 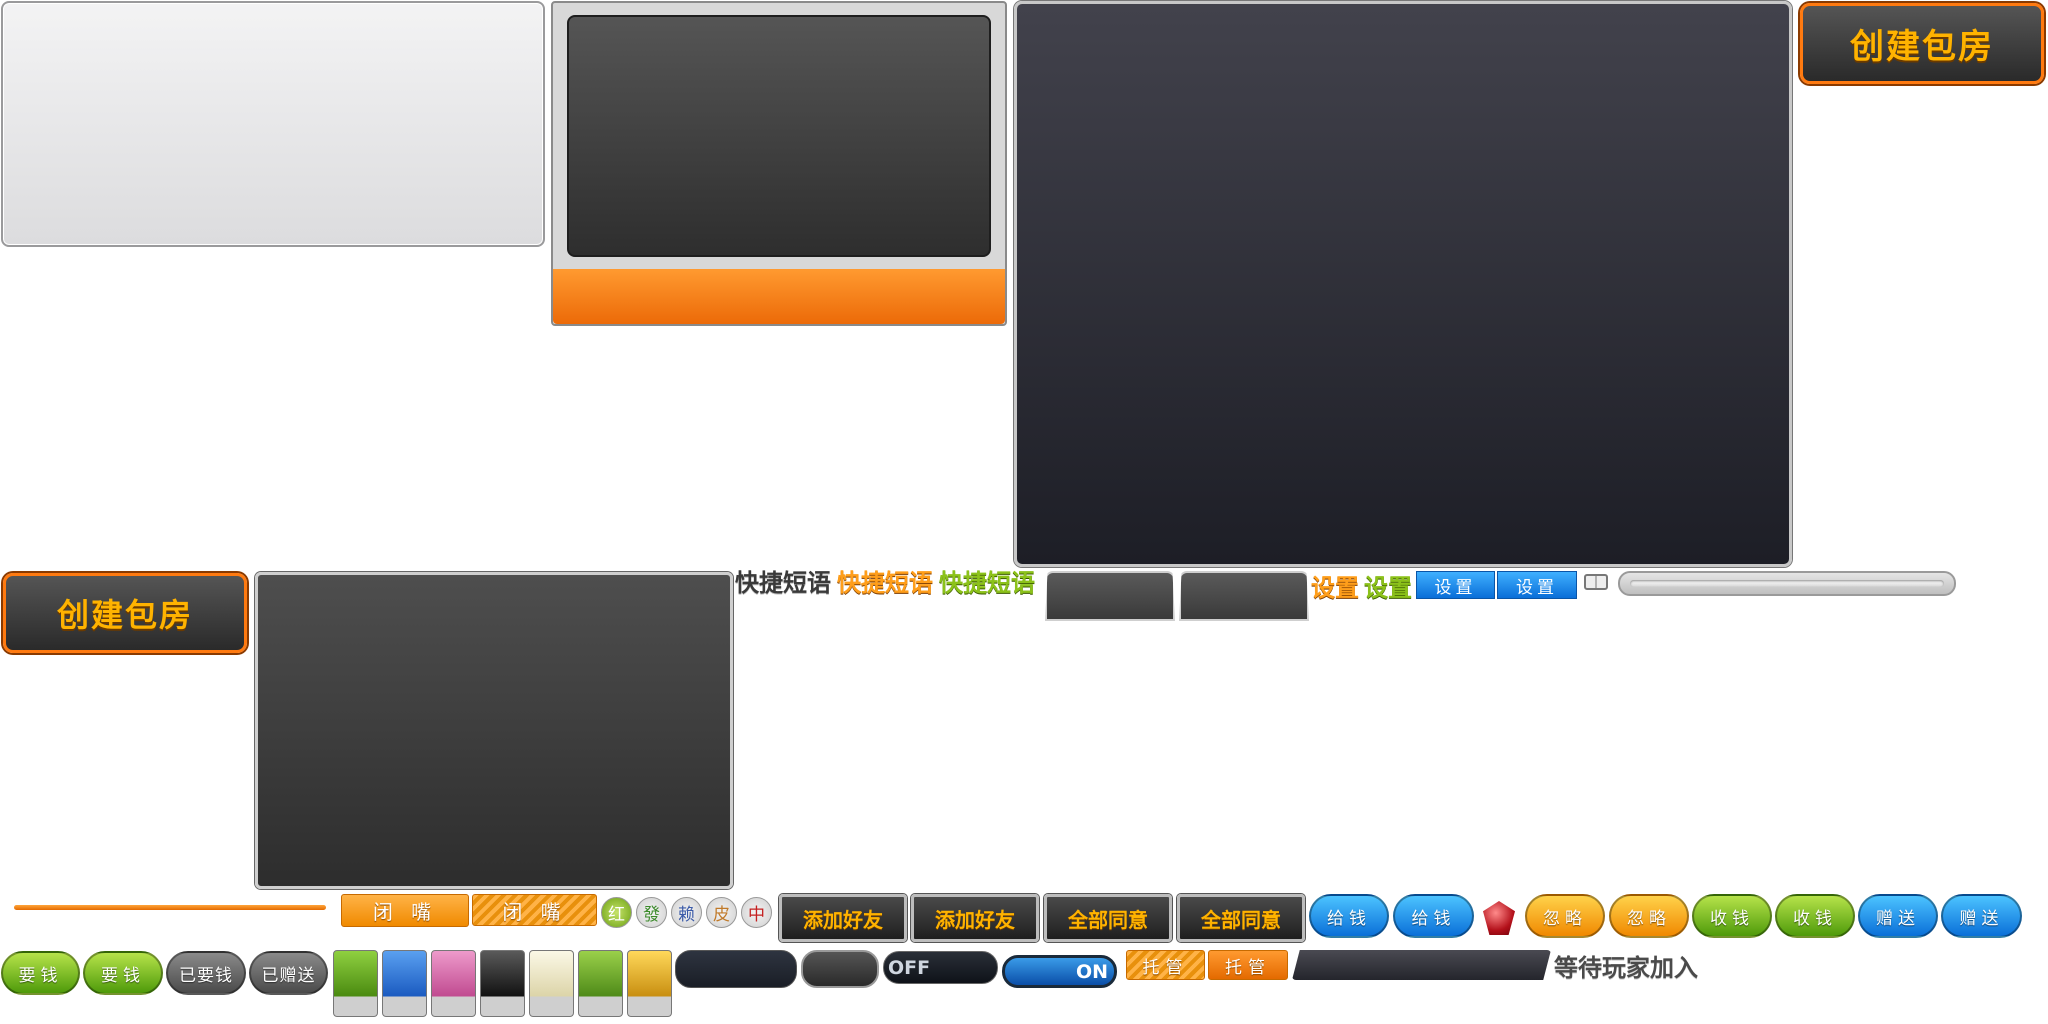 What do you see at coordinates (975, 918) in the screenshot?
I see `add-friend-button-pressed: 添加好友` at bounding box center [975, 918].